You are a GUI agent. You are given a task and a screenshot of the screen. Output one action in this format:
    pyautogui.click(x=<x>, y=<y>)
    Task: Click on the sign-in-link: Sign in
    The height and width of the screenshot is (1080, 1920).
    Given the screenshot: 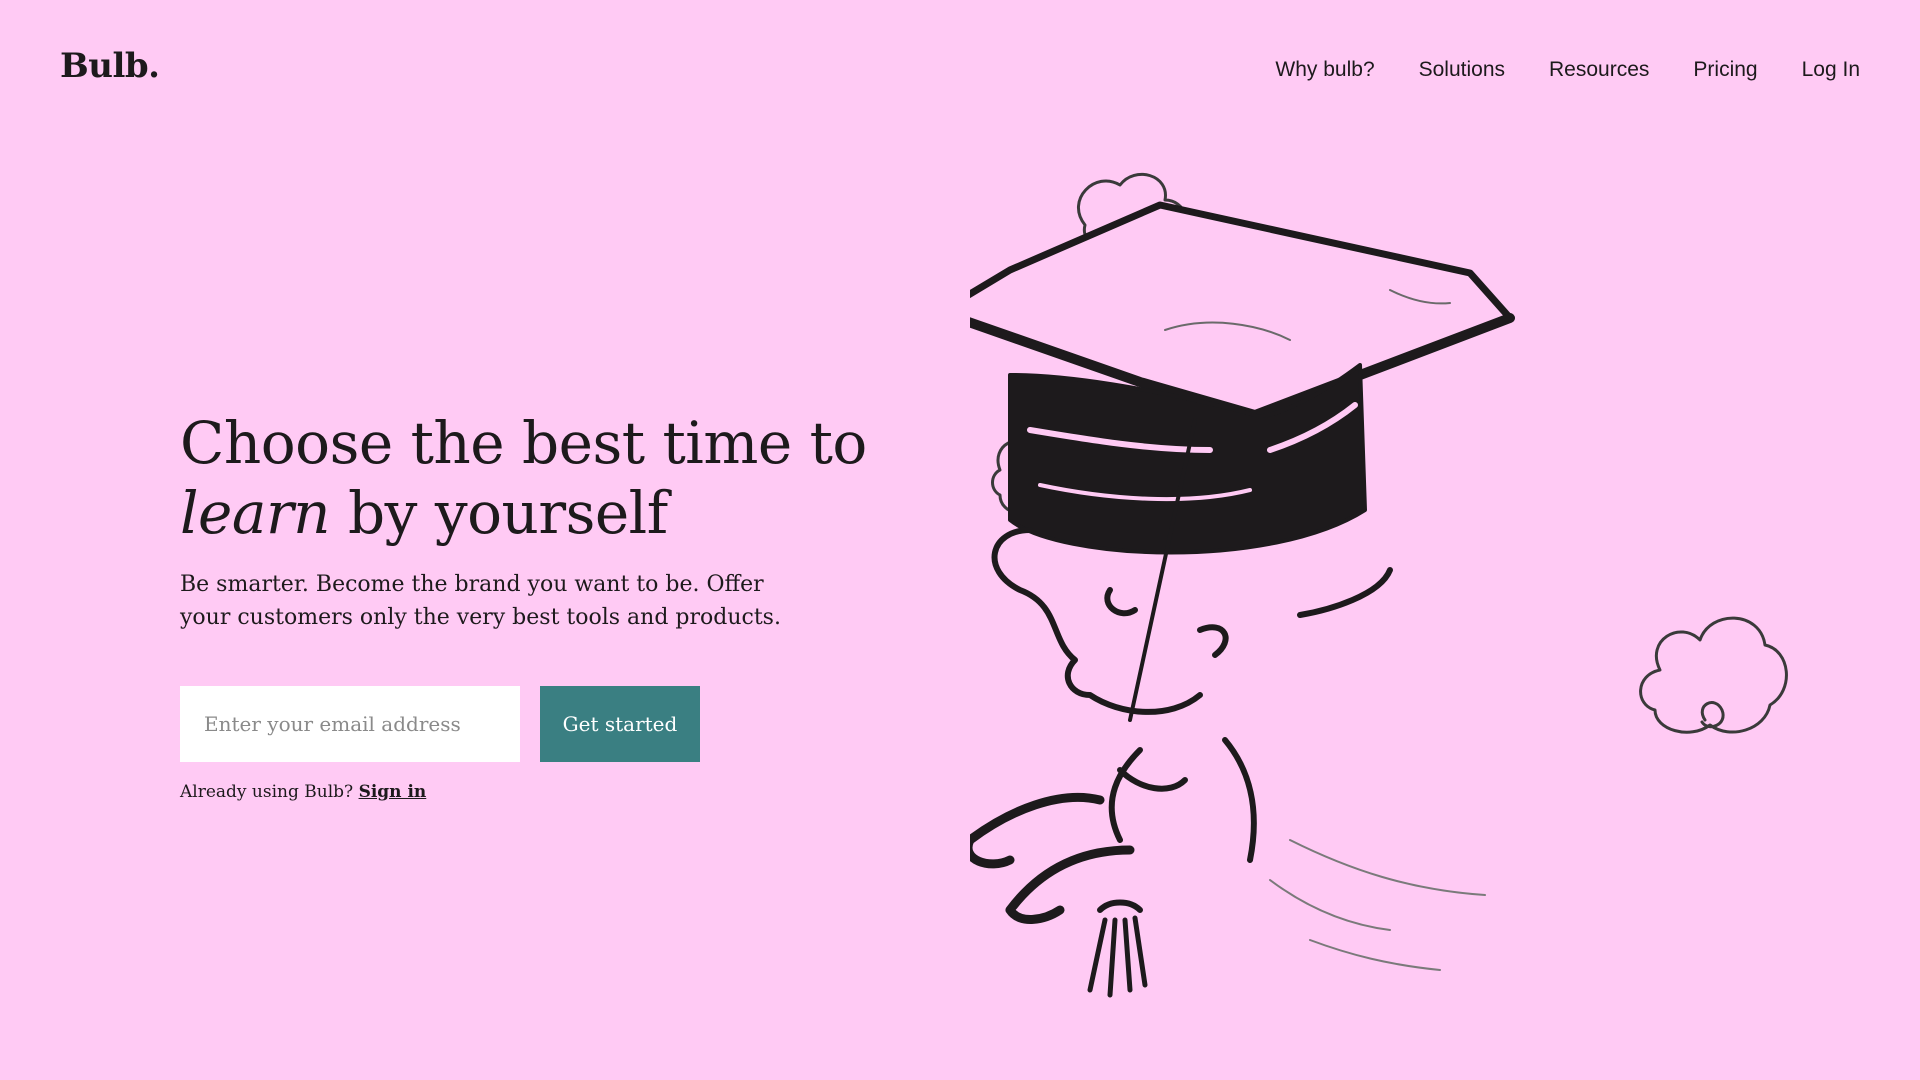 What is the action you would take?
    pyautogui.click(x=393, y=792)
    